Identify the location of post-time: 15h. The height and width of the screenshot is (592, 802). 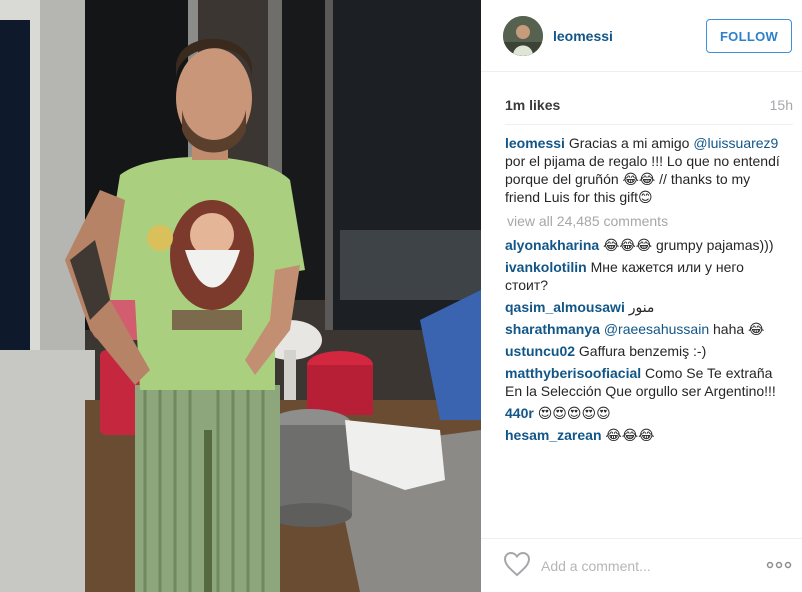
(781, 105).